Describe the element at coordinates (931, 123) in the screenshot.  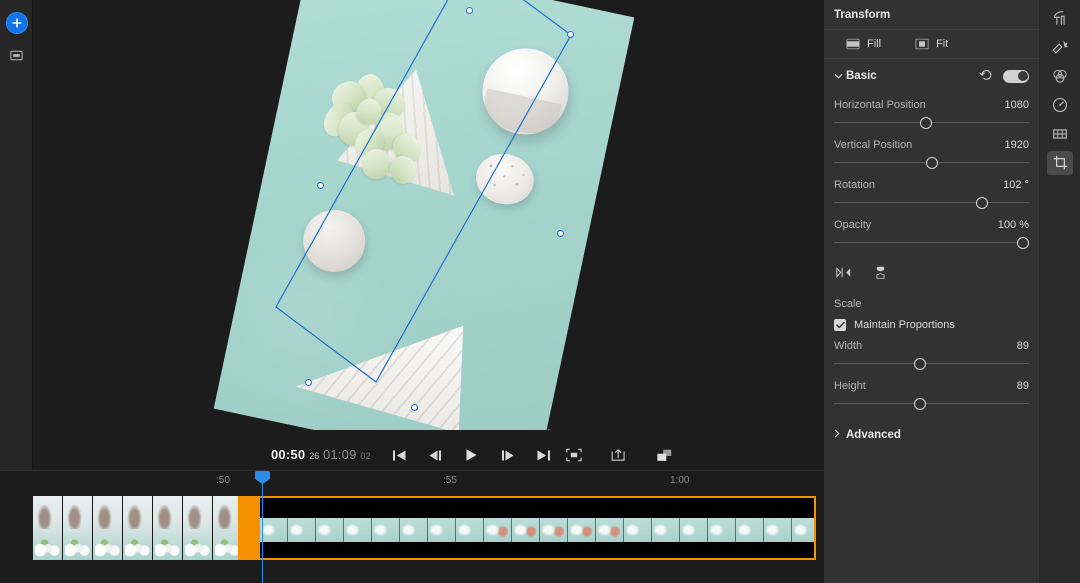
I see `horizontal-position-slider` at that location.